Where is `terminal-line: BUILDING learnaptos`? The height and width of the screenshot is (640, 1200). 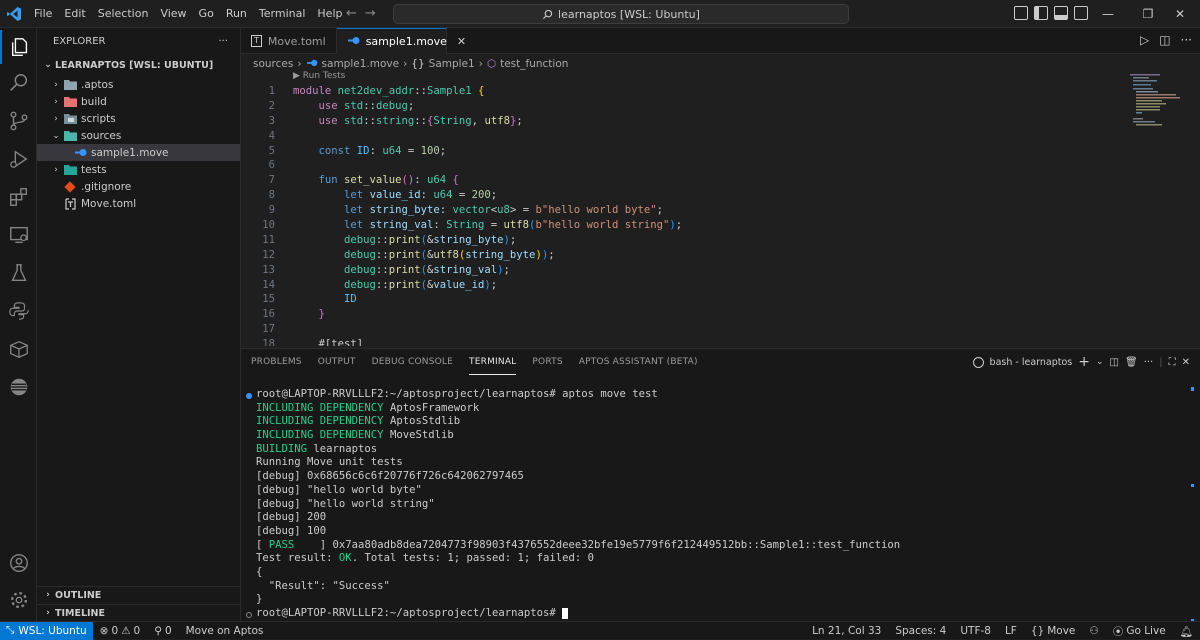
terminal-line: BUILDING learnaptos is located at coordinates (578, 450).